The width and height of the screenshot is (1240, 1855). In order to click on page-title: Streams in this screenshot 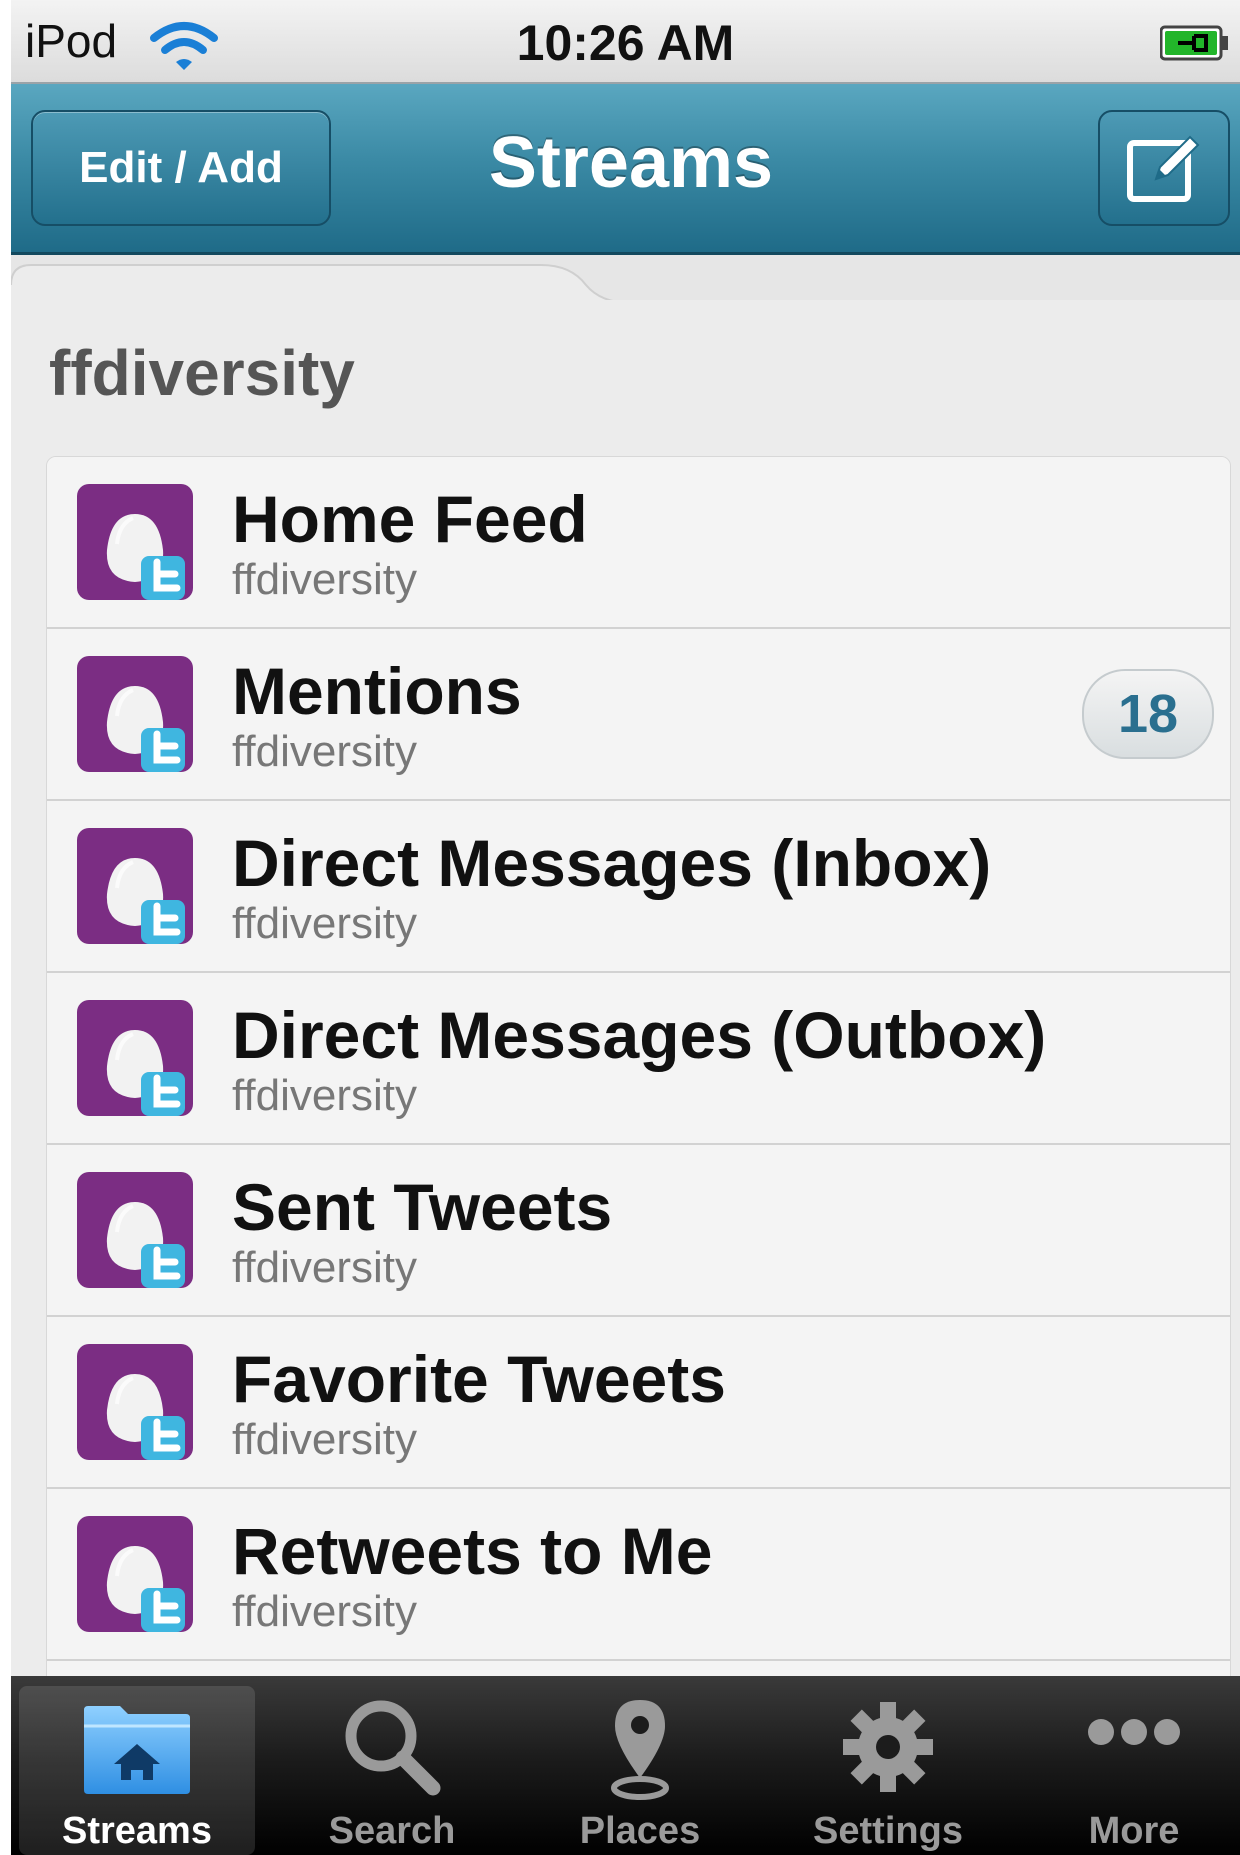, I will do `click(631, 163)`.